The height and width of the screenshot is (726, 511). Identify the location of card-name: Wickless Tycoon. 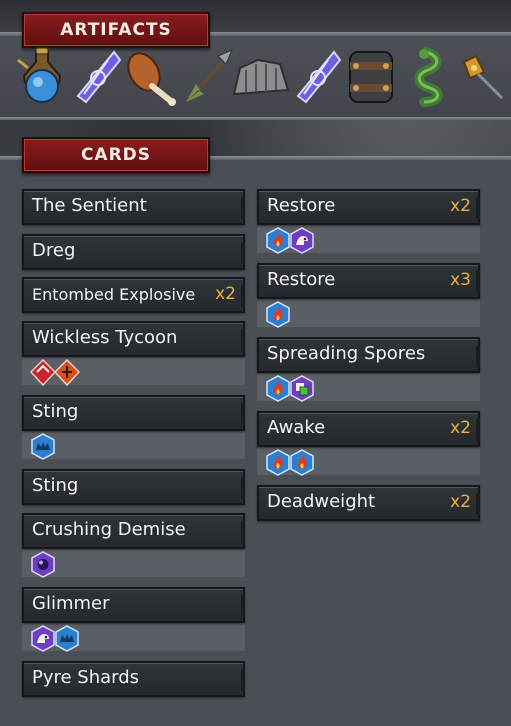
(105, 337).